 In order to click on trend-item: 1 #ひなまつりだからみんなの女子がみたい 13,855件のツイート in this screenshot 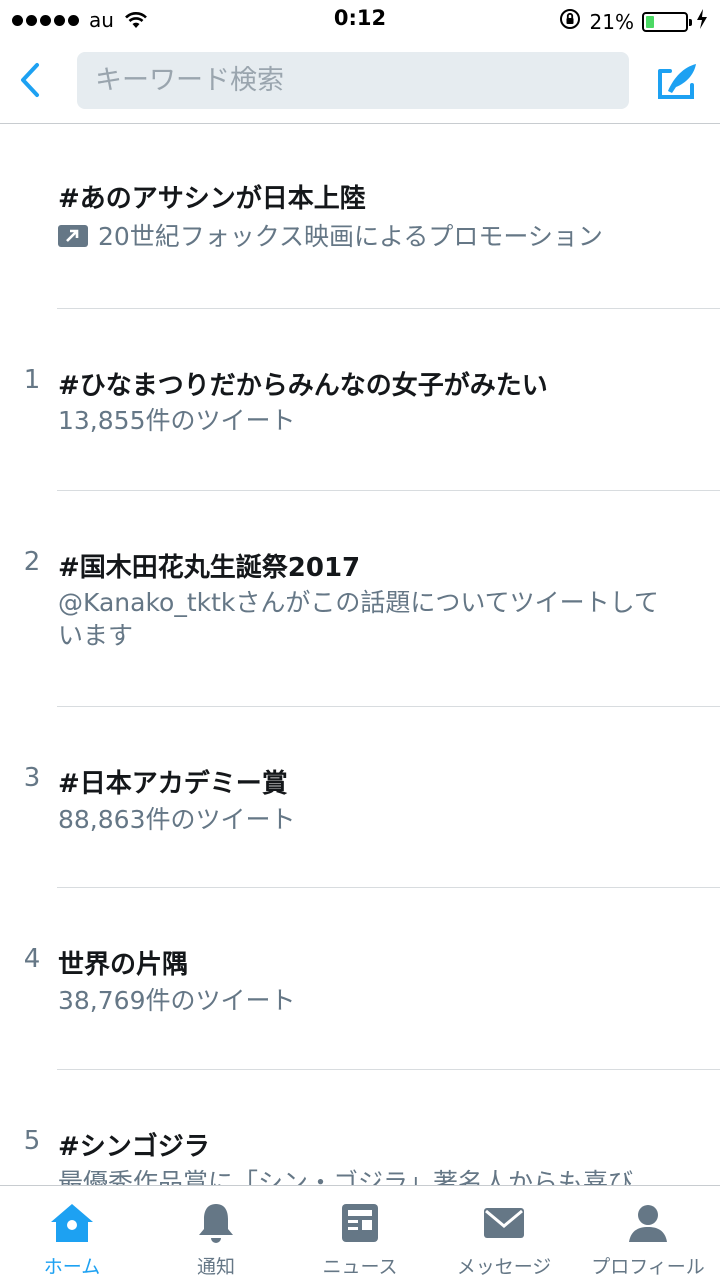, I will do `click(360, 400)`.